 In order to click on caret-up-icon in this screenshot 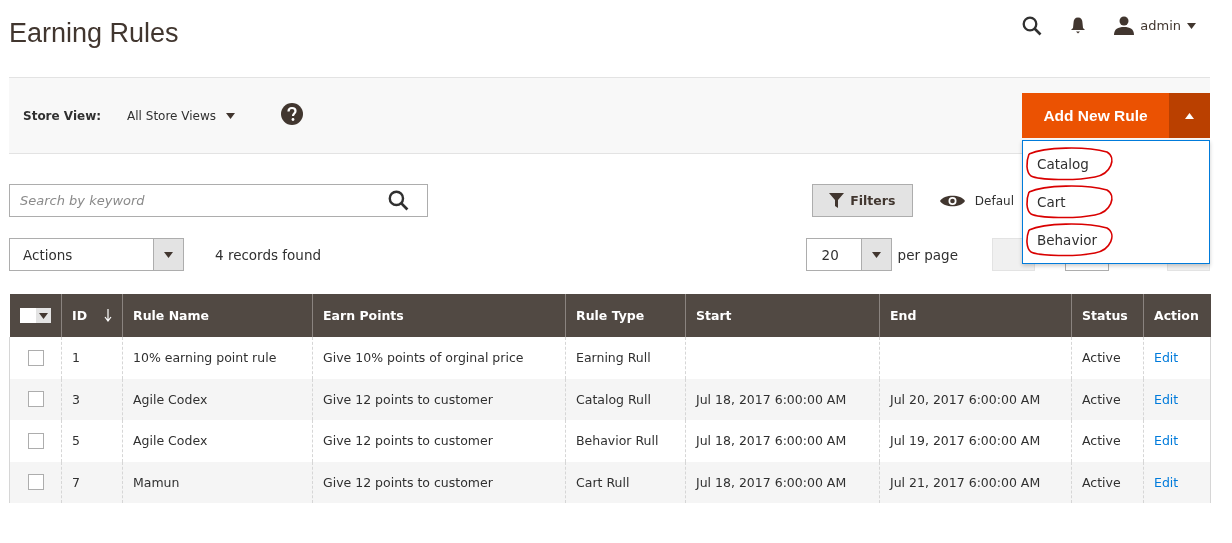, I will do `click(1189, 115)`.